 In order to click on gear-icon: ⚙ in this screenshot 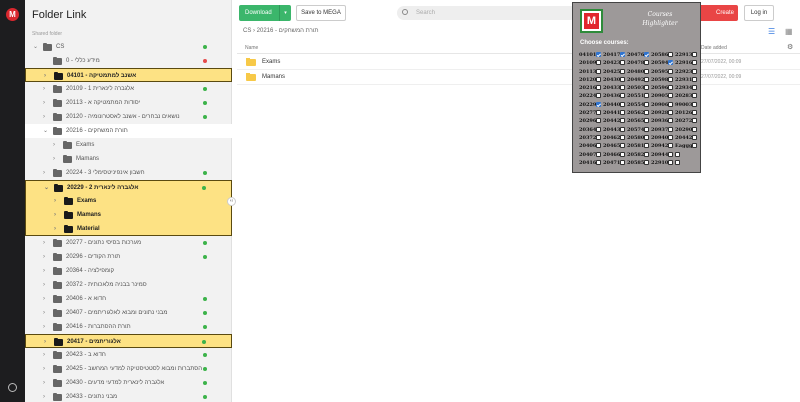, I will do `click(790, 47)`.